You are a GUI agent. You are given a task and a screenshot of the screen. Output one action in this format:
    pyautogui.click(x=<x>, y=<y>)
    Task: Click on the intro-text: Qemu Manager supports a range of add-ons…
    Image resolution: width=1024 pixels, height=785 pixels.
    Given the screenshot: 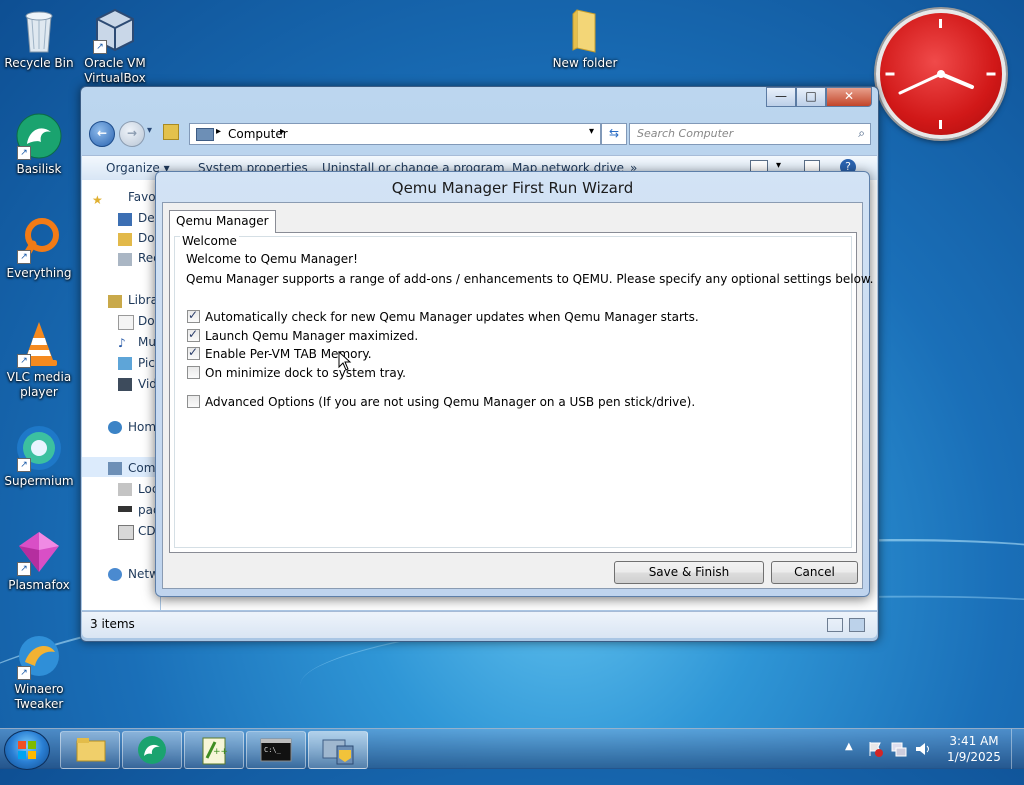 What is the action you would take?
    pyautogui.click(x=530, y=279)
    